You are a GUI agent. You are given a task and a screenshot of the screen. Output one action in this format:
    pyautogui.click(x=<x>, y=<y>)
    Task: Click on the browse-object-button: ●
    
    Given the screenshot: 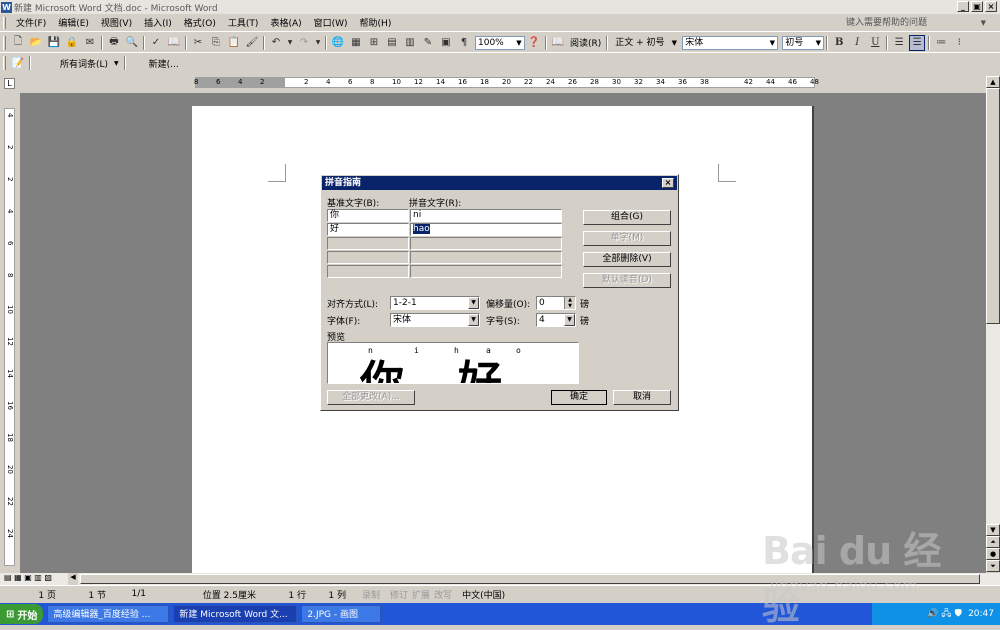 What is the action you would take?
    pyautogui.click(x=993, y=554)
    